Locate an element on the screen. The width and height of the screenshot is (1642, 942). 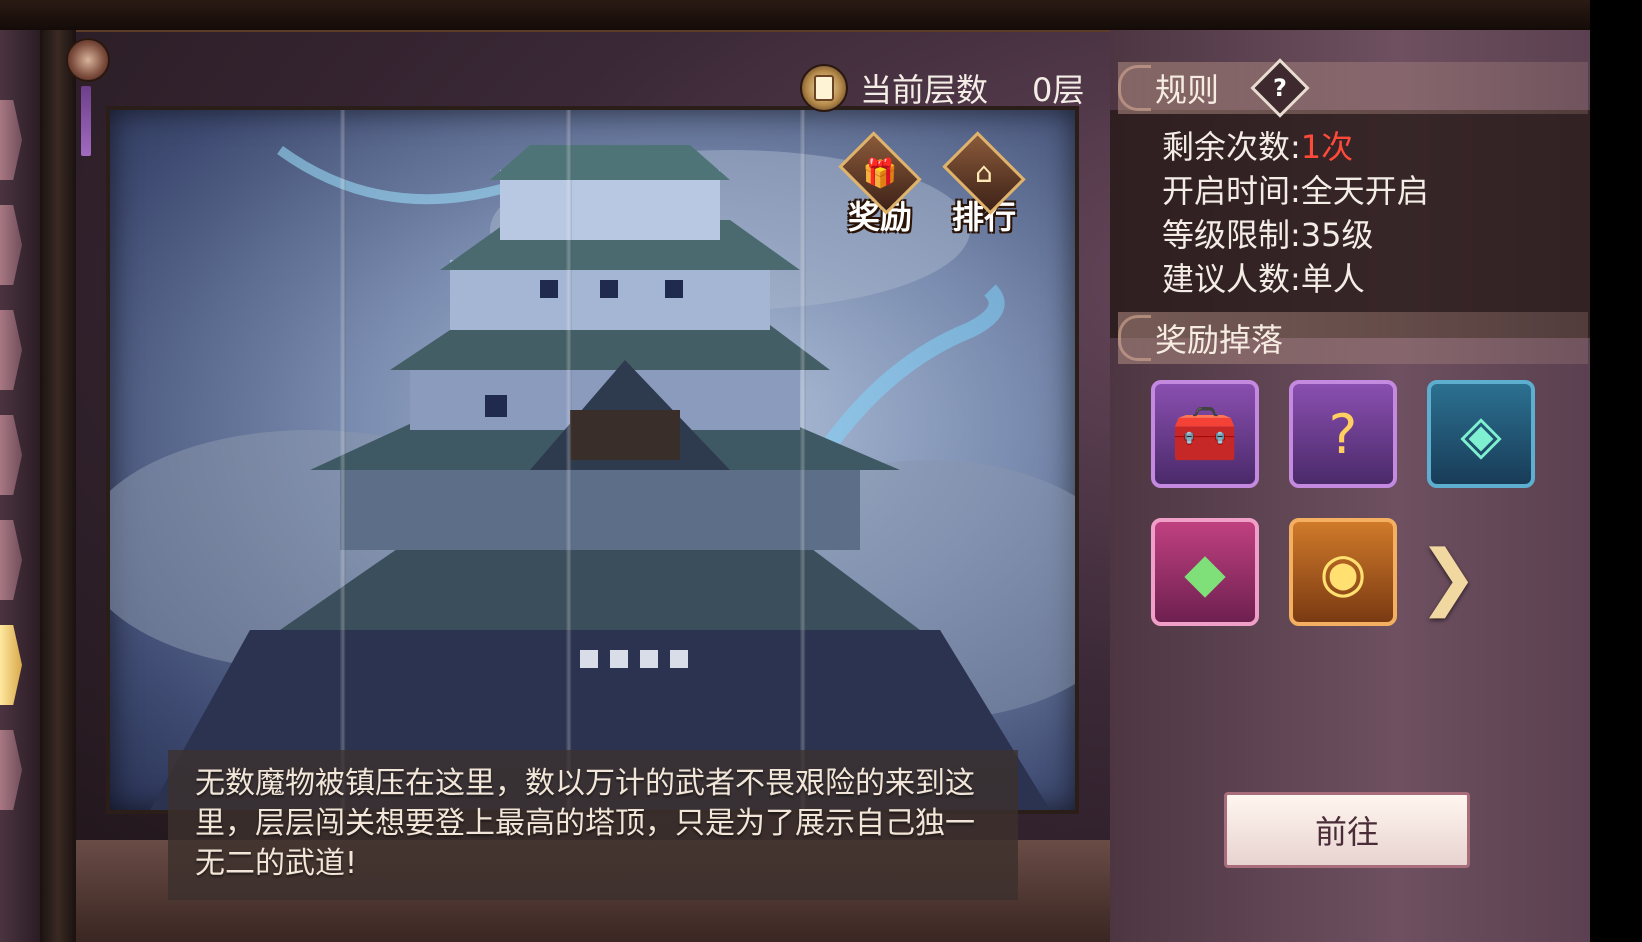
lantern-cap is located at coordinates (88, 60).